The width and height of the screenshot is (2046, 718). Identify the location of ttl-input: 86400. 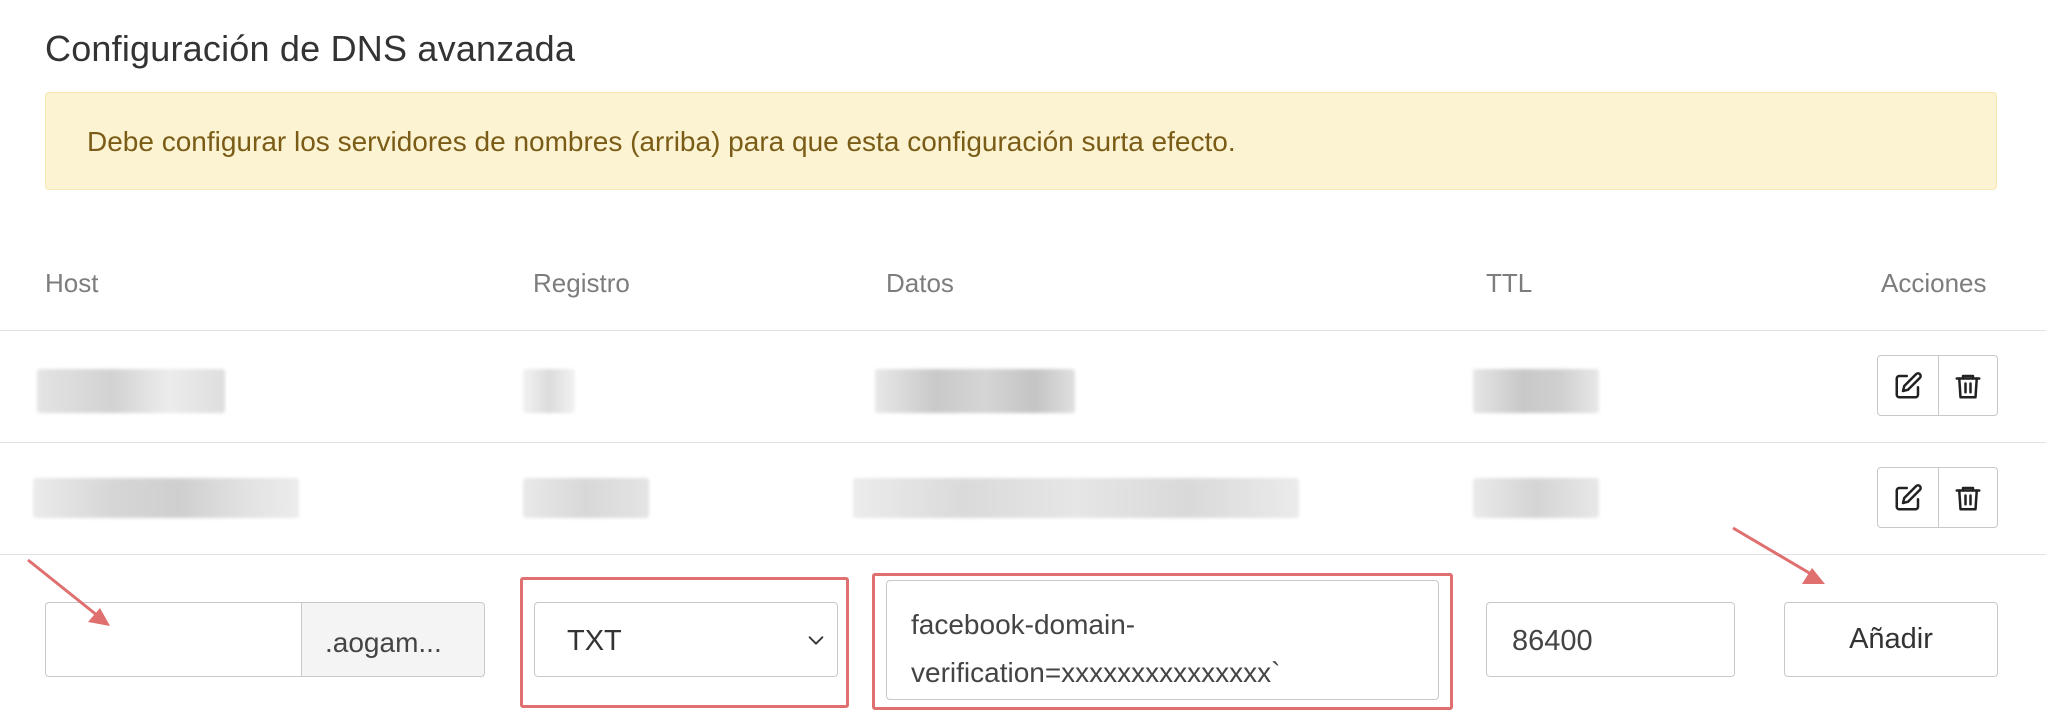
(1610, 639).